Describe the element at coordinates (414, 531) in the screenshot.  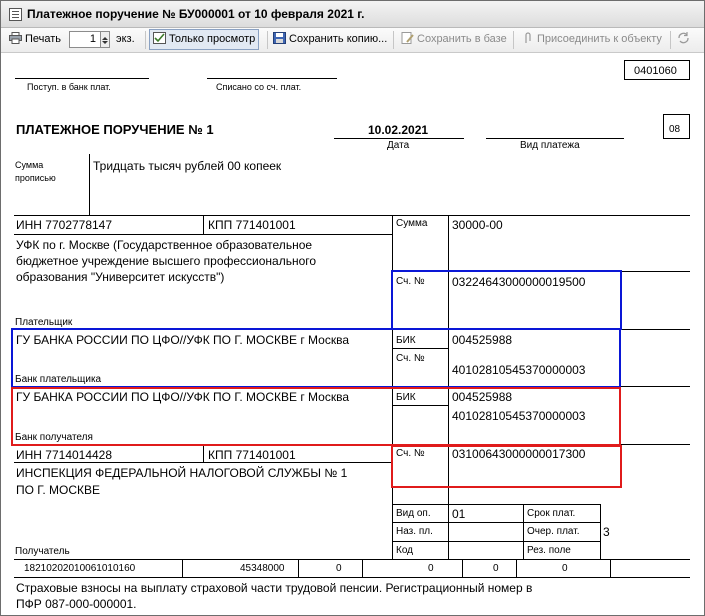
I see `purpose-code-label: Наз. пл.` at that location.